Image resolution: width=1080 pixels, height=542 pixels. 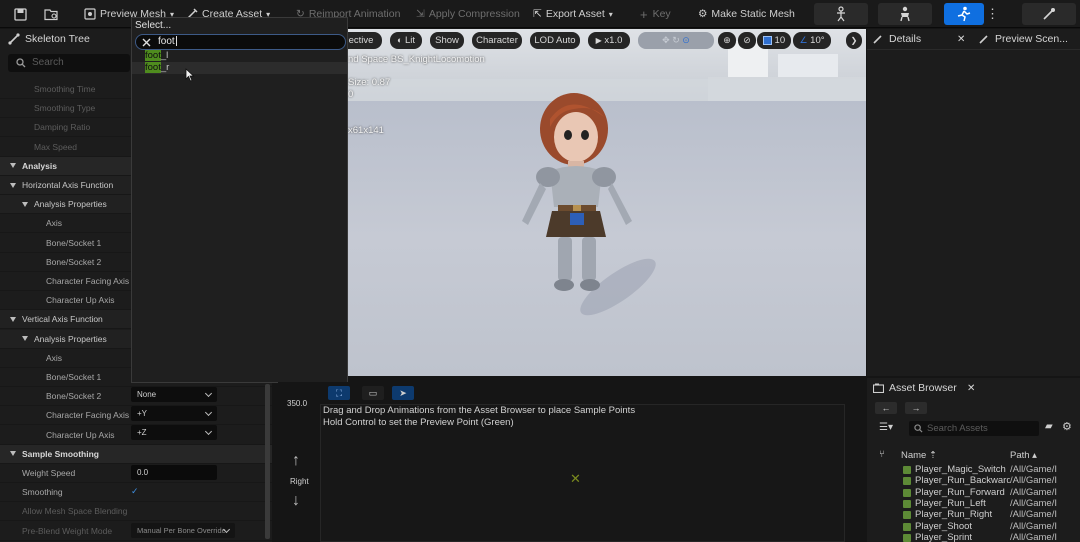 What do you see at coordinates (74, 261) in the screenshot?
I see `property-label: Bone/Socket 2` at bounding box center [74, 261].